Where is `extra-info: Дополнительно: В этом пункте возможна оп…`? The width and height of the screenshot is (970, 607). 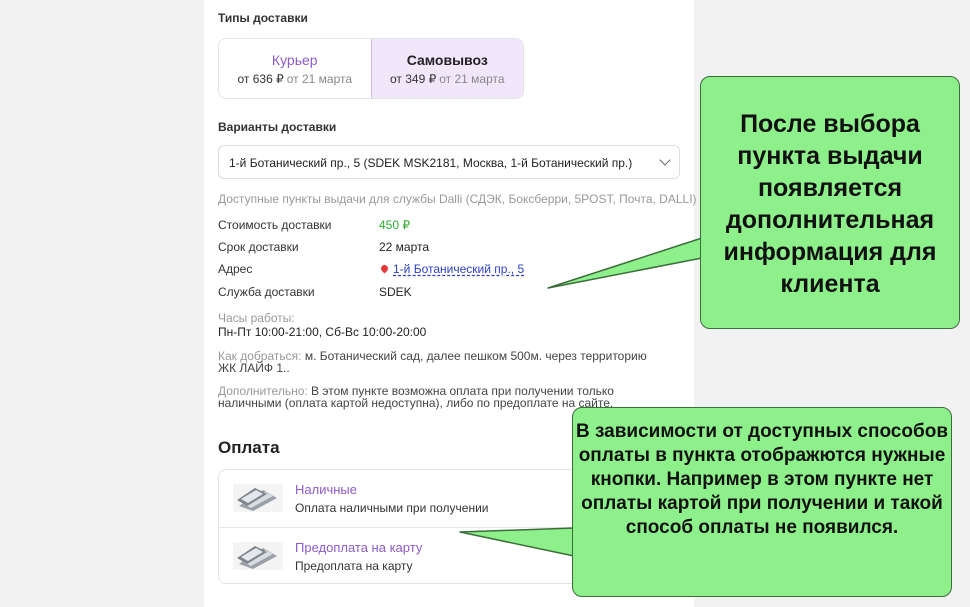
extra-info: Дополнительно: В этом пункте возможна оп… is located at coordinates (443, 397).